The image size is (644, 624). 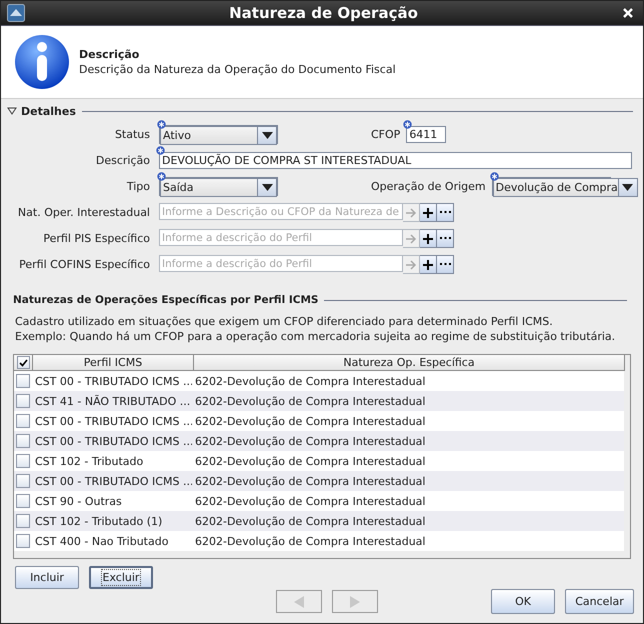 What do you see at coordinates (523, 601) in the screenshot?
I see `dialog-button: OK` at bounding box center [523, 601].